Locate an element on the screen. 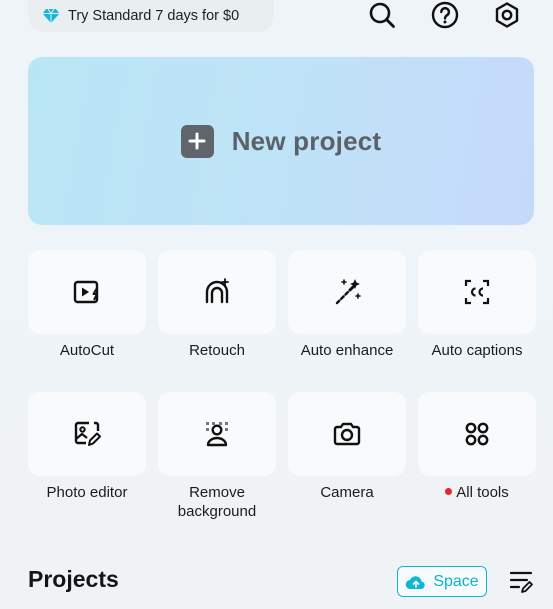 Image resolution: width=553 pixels, height=609 pixels. cloud-upload-icon is located at coordinates (415, 582).